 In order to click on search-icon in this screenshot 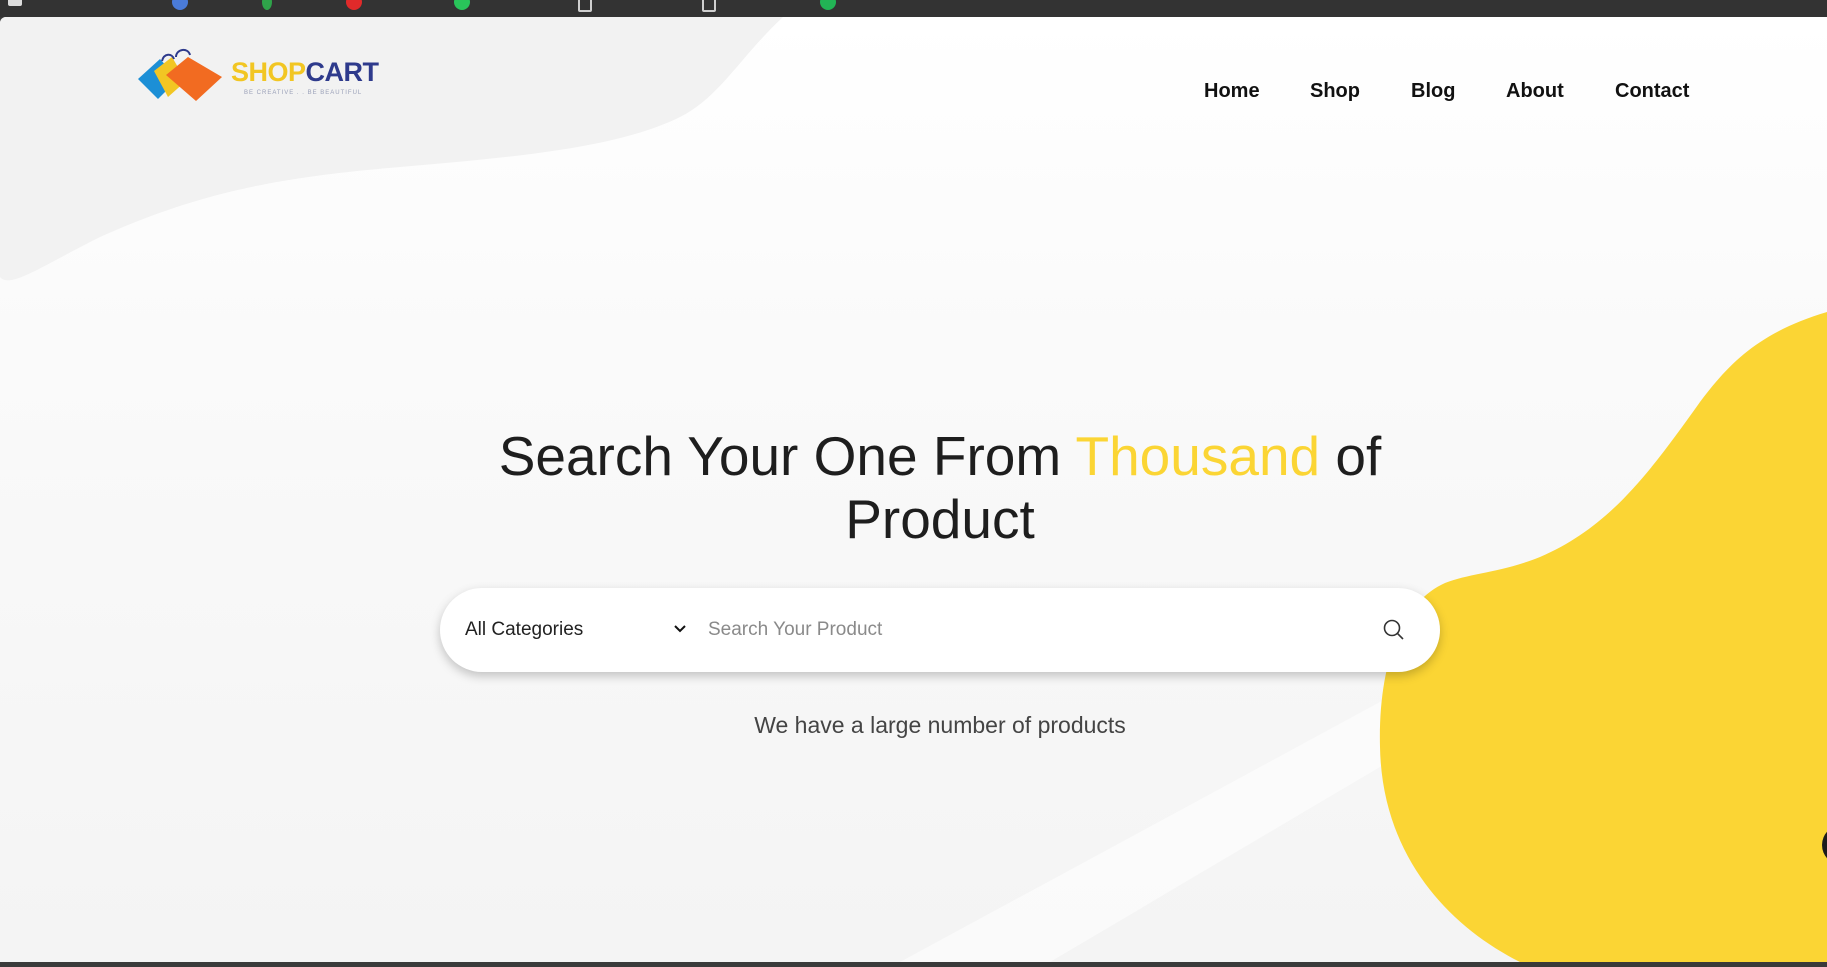, I will do `click(1393, 629)`.